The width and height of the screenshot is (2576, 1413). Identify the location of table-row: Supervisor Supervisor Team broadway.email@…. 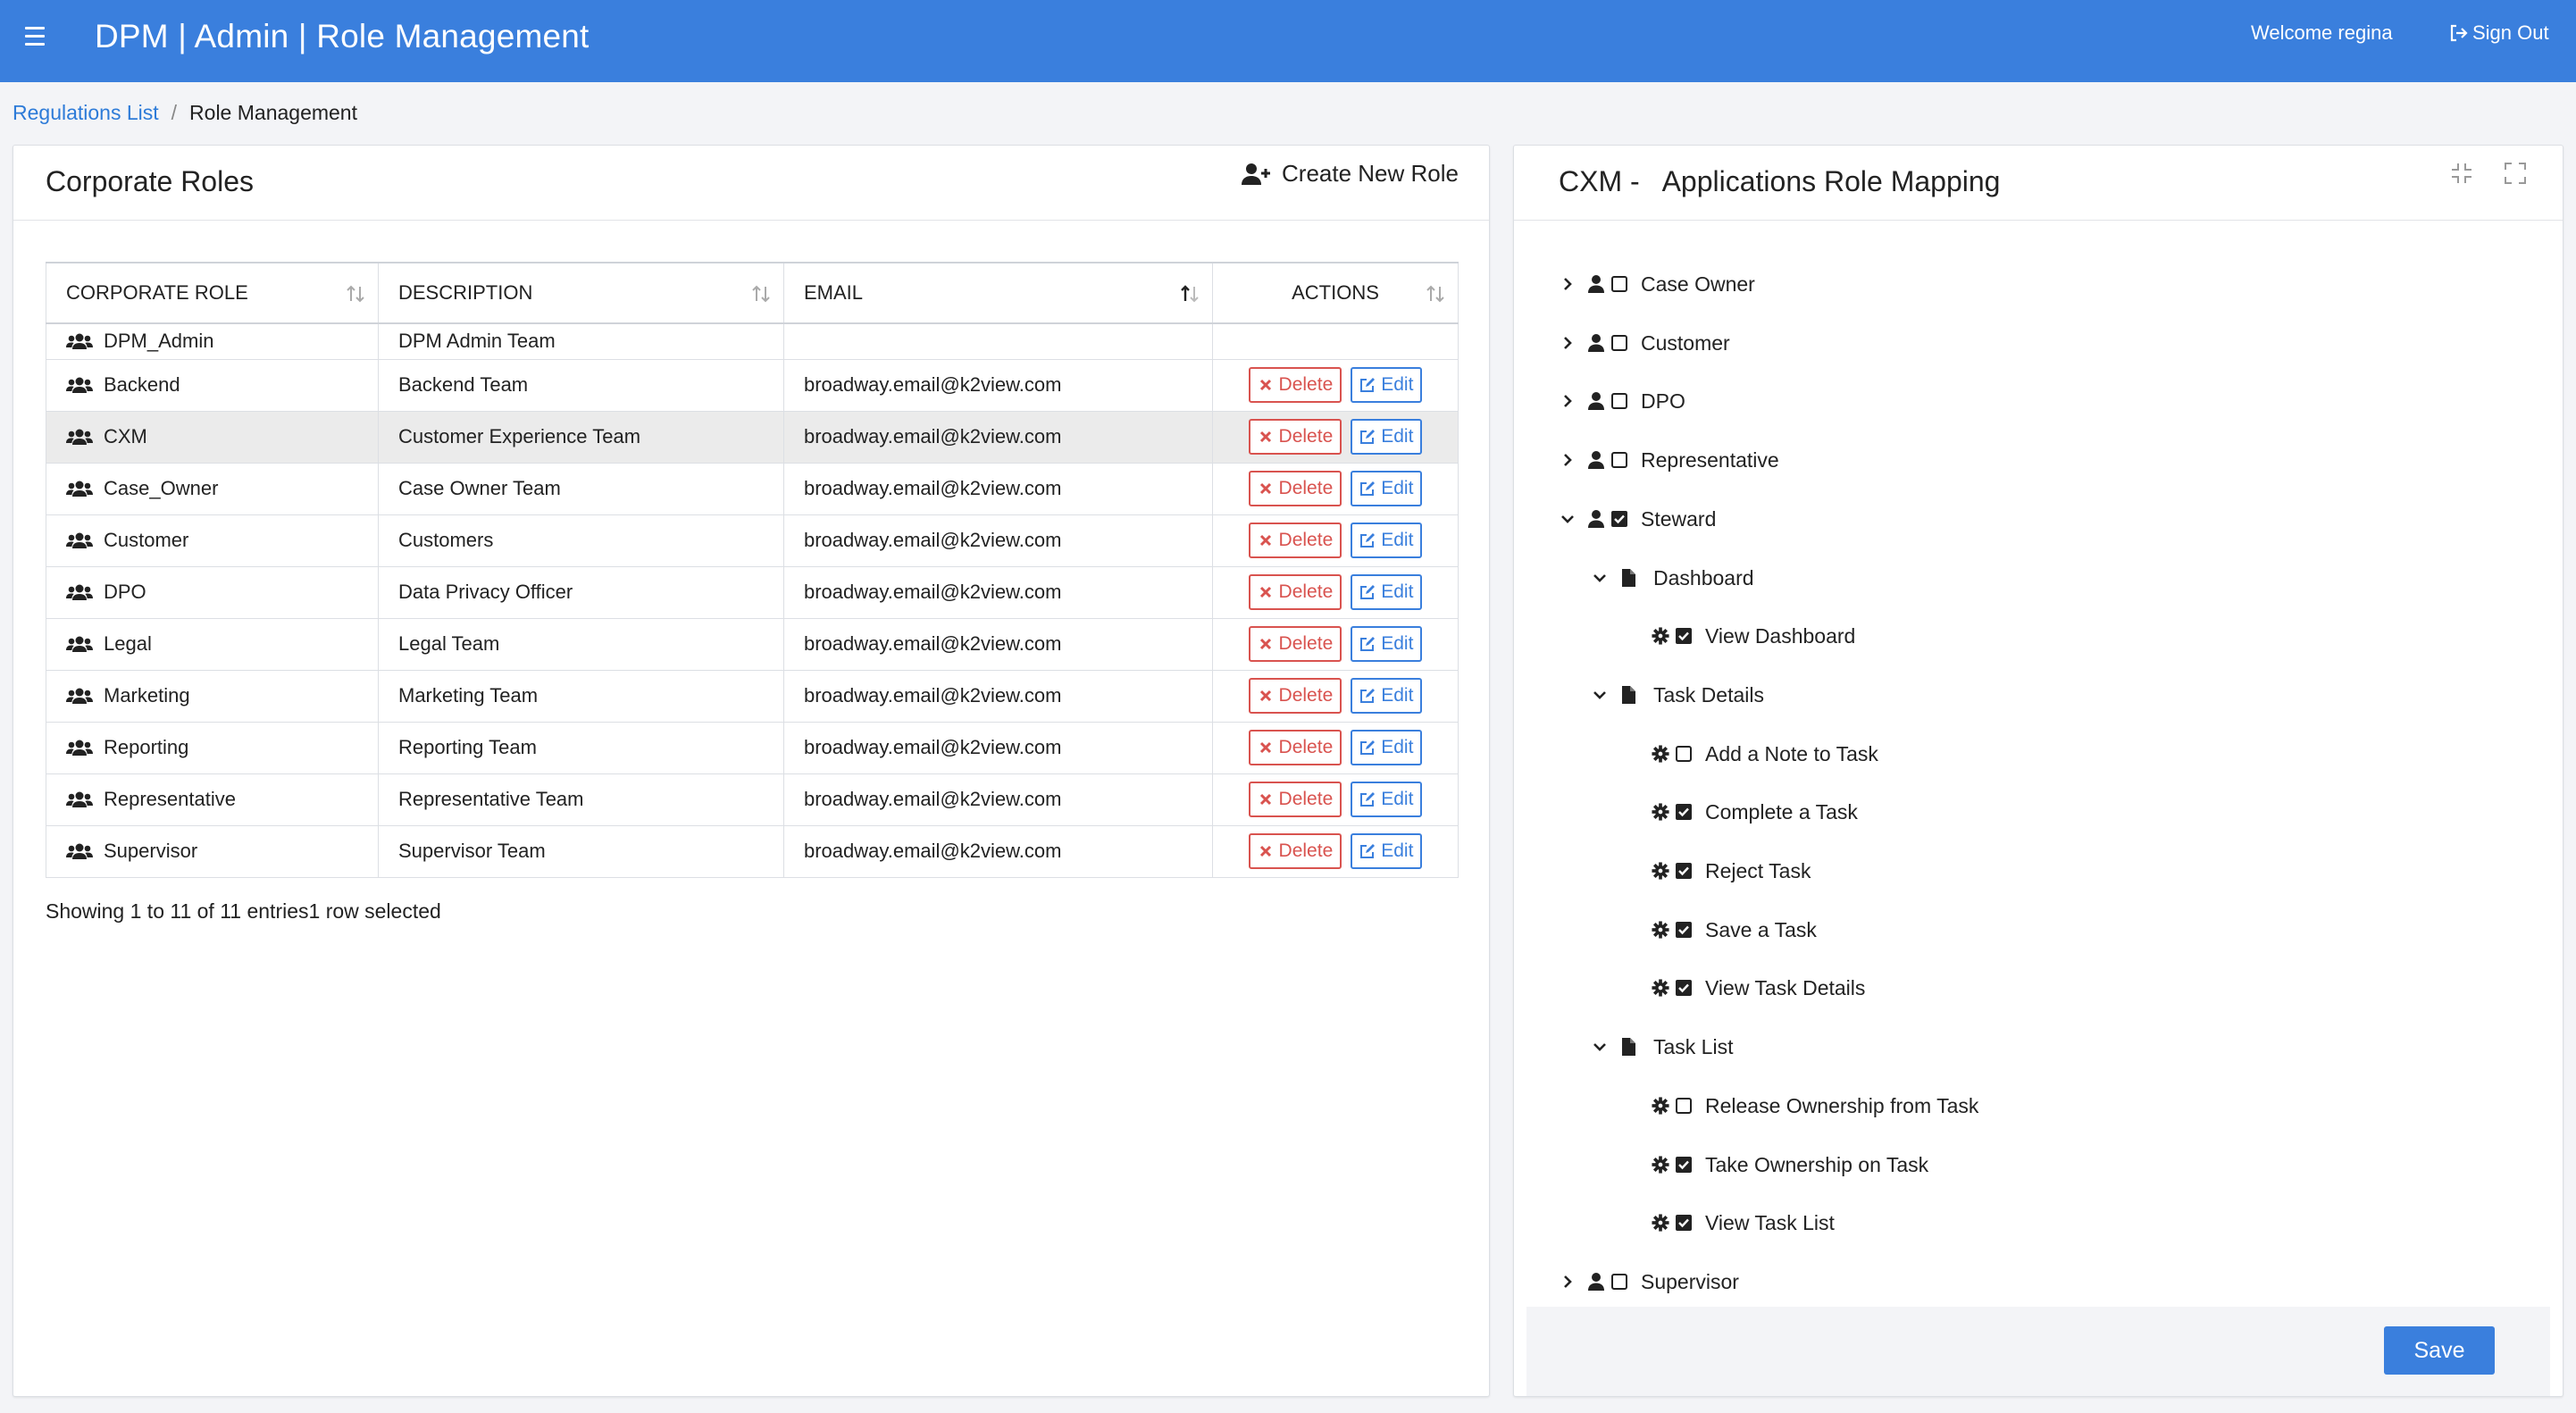
(753, 851).